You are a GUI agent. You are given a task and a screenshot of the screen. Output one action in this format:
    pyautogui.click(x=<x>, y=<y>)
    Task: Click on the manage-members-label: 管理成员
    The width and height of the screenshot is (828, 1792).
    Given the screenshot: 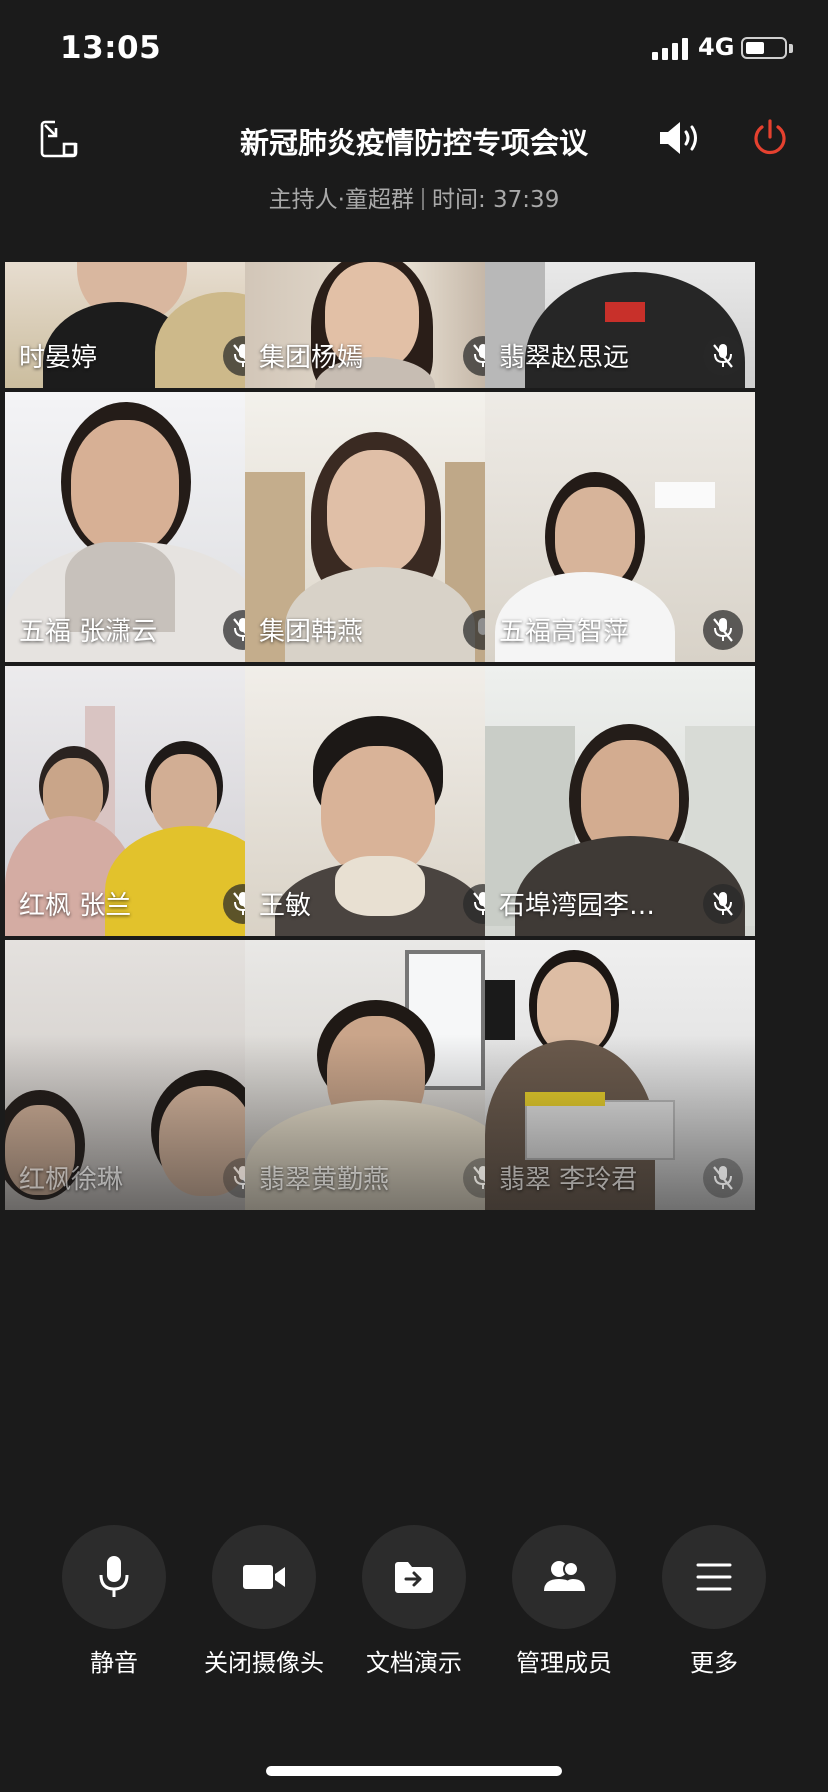 What is the action you would take?
    pyautogui.click(x=564, y=1663)
    